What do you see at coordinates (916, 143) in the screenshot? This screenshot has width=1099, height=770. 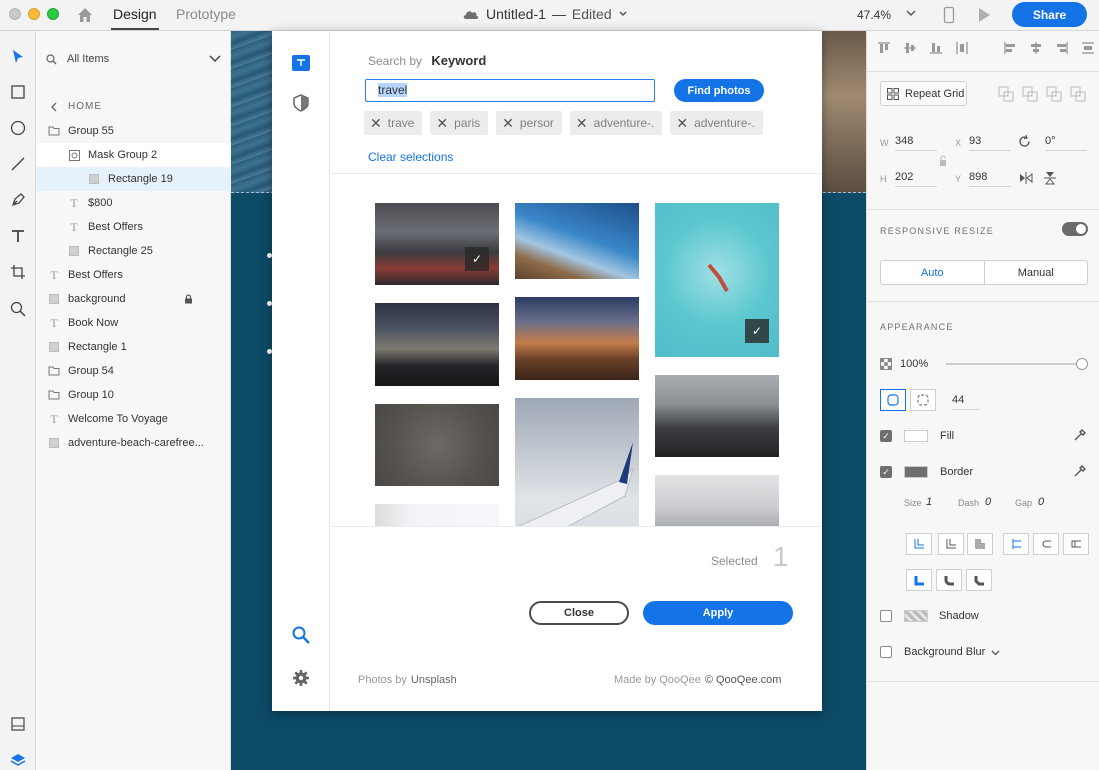 I see `width-field: 348` at bounding box center [916, 143].